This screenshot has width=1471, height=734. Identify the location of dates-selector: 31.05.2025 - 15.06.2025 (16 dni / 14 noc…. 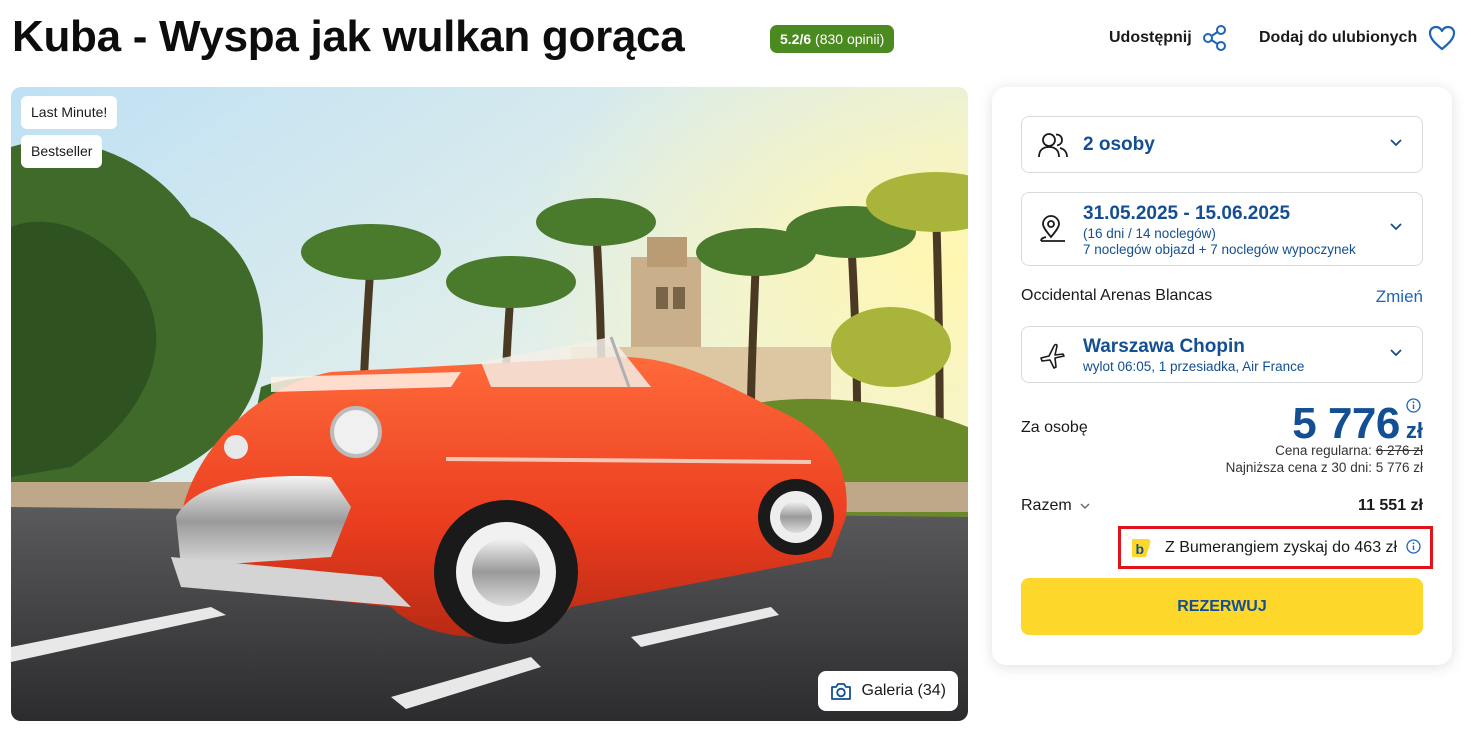
(1222, 229).